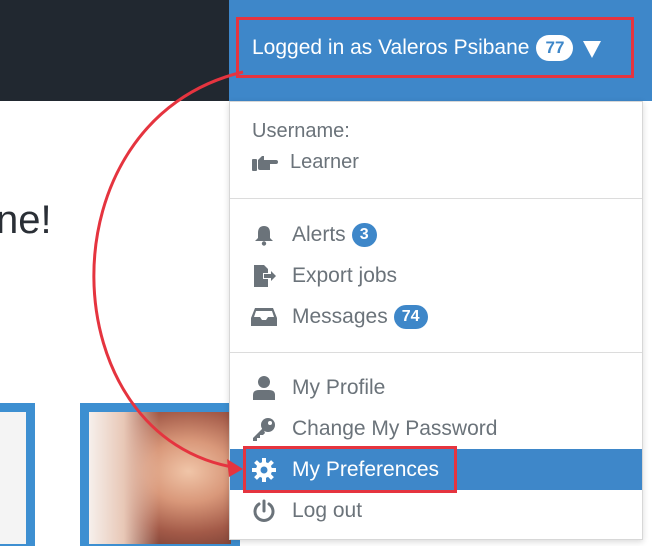 This screenshot has width=652, height=546. What do you see at coordinates (327, 510) in the screenshot?
I see `menu-item-label: Log out` at bounding box center [327, 510].